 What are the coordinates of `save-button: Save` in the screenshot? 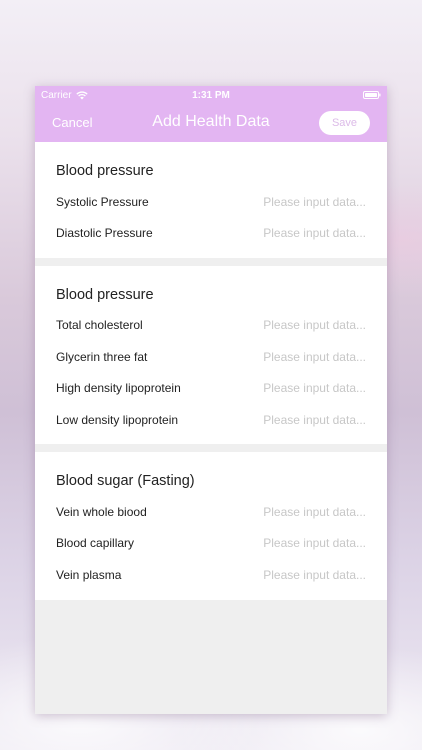 It's located at (344, 123).